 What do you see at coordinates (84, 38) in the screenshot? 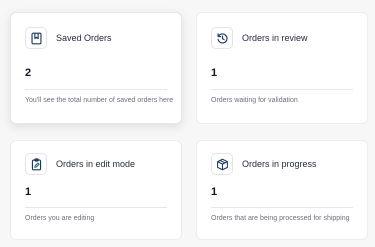
I see `card-title: Saved Orders` at bounding box center [84, 38].